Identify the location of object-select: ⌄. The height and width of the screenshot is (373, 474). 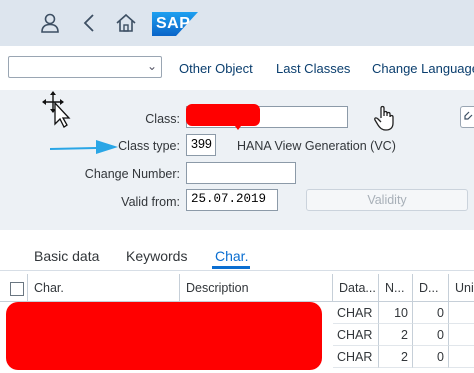
(85, 67).